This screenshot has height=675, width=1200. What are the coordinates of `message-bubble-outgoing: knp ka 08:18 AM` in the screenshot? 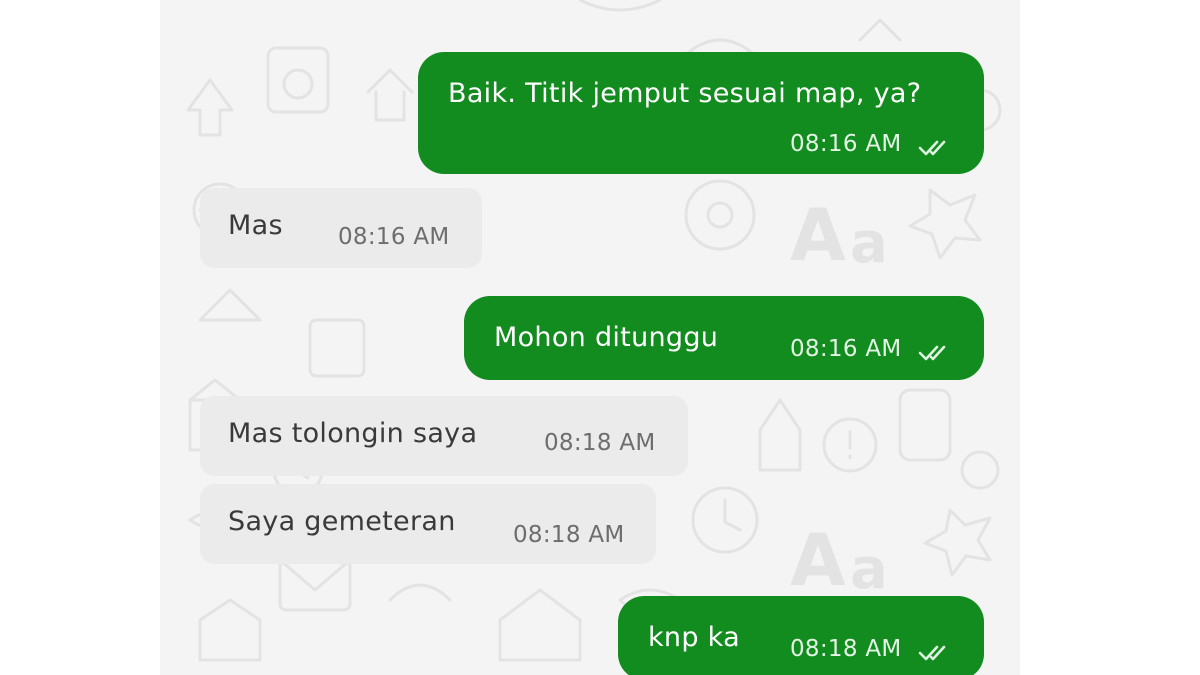 It's located at (801, 635).